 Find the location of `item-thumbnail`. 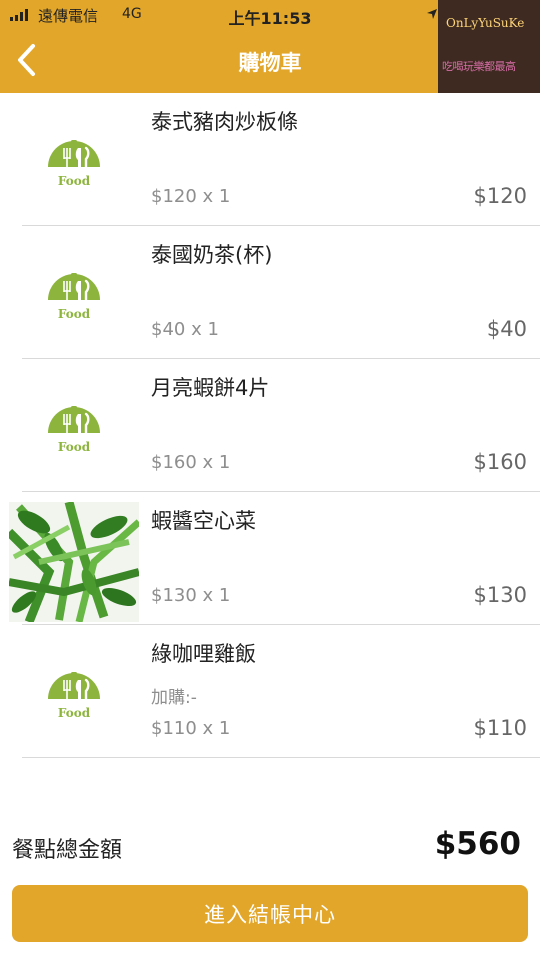

item-thumbnail is located at coordinates (74, 562).